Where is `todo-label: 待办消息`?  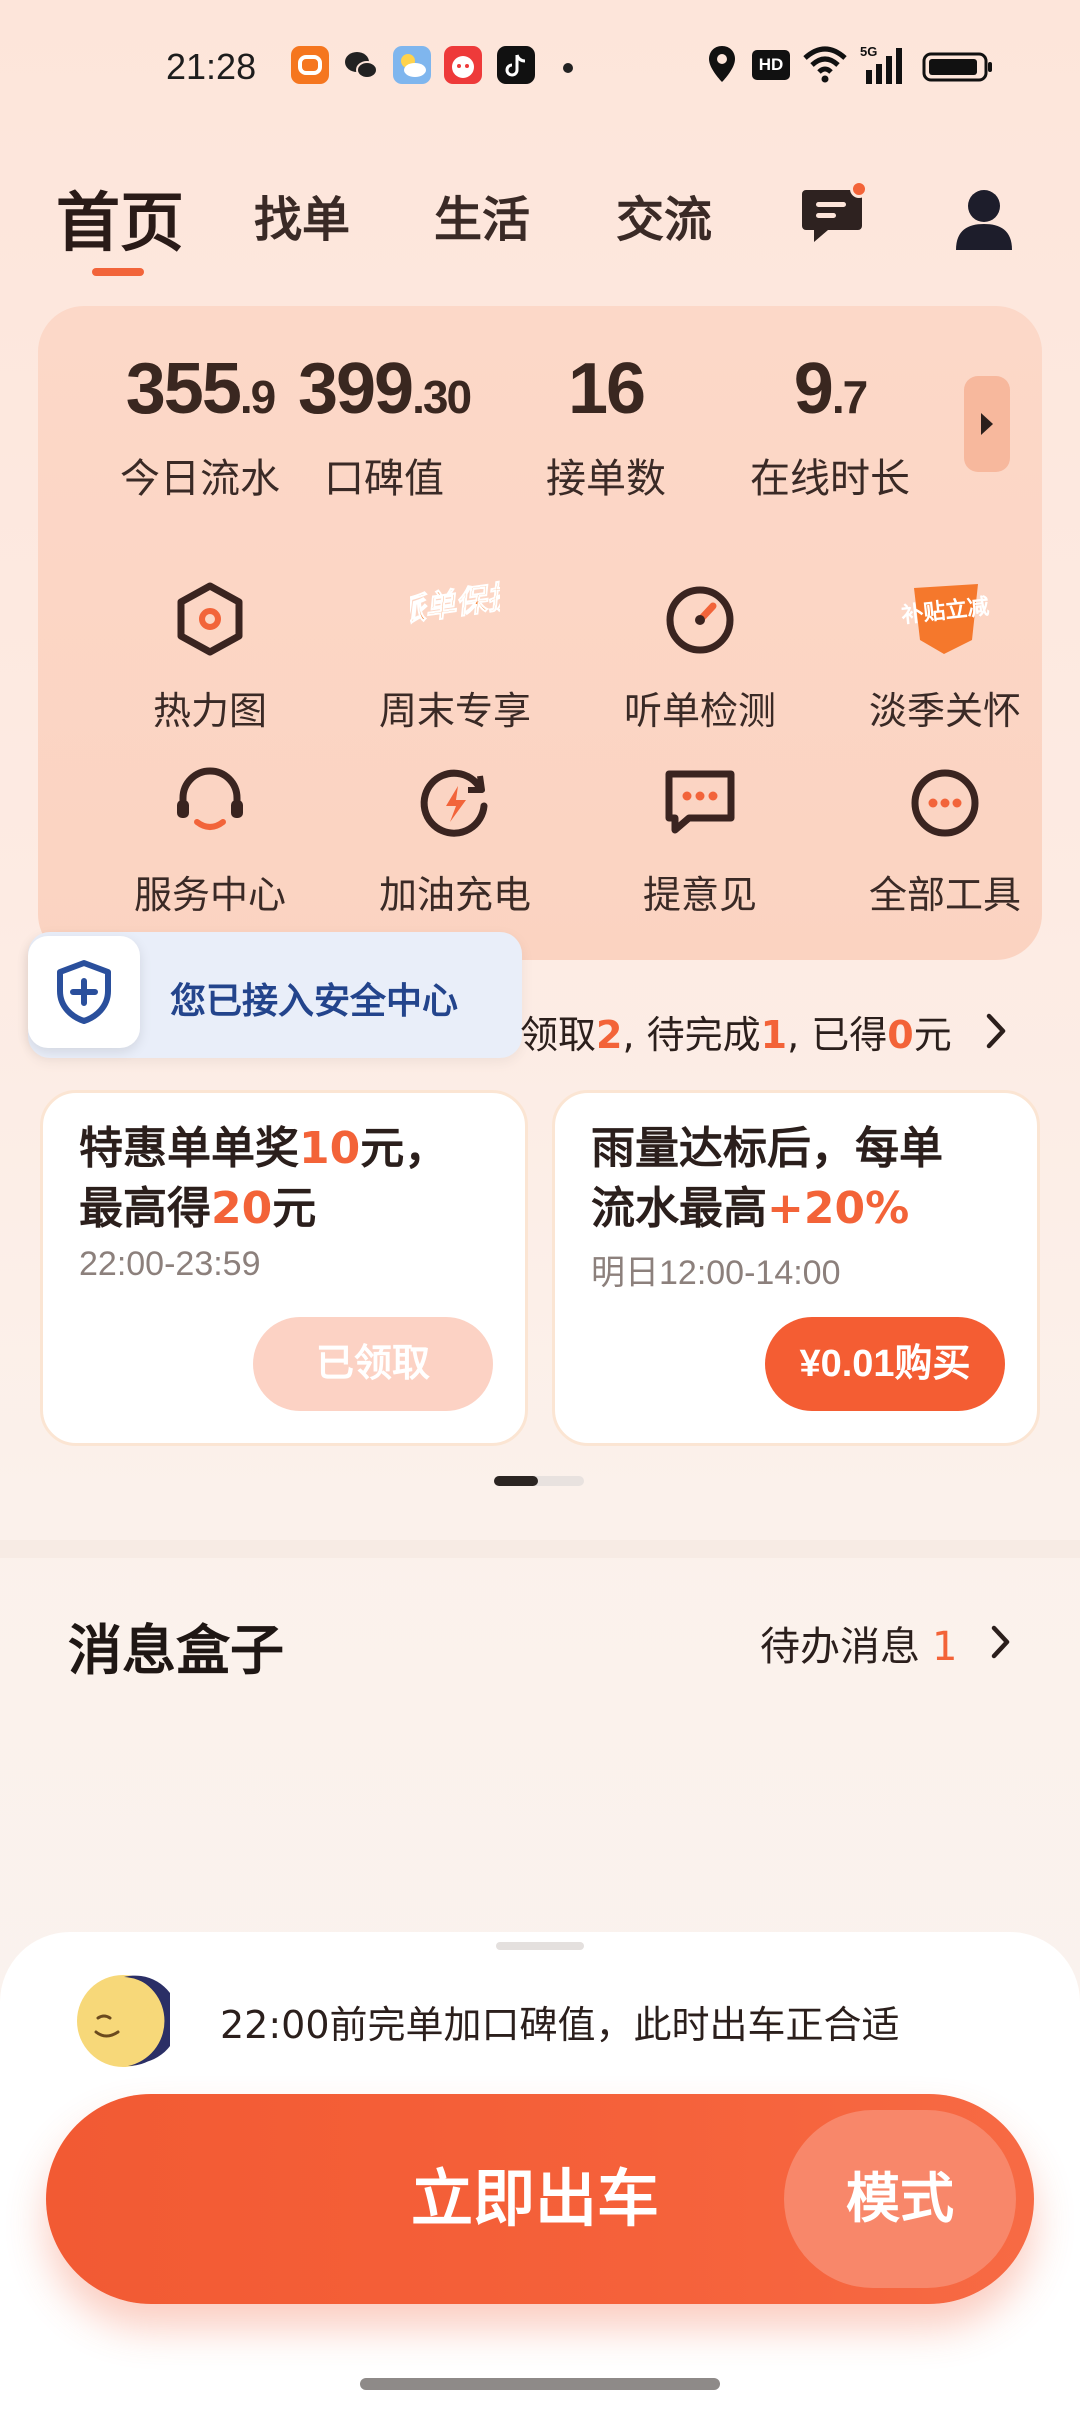 todo-label: 待办消息 is located at coordinates (840, 1647).